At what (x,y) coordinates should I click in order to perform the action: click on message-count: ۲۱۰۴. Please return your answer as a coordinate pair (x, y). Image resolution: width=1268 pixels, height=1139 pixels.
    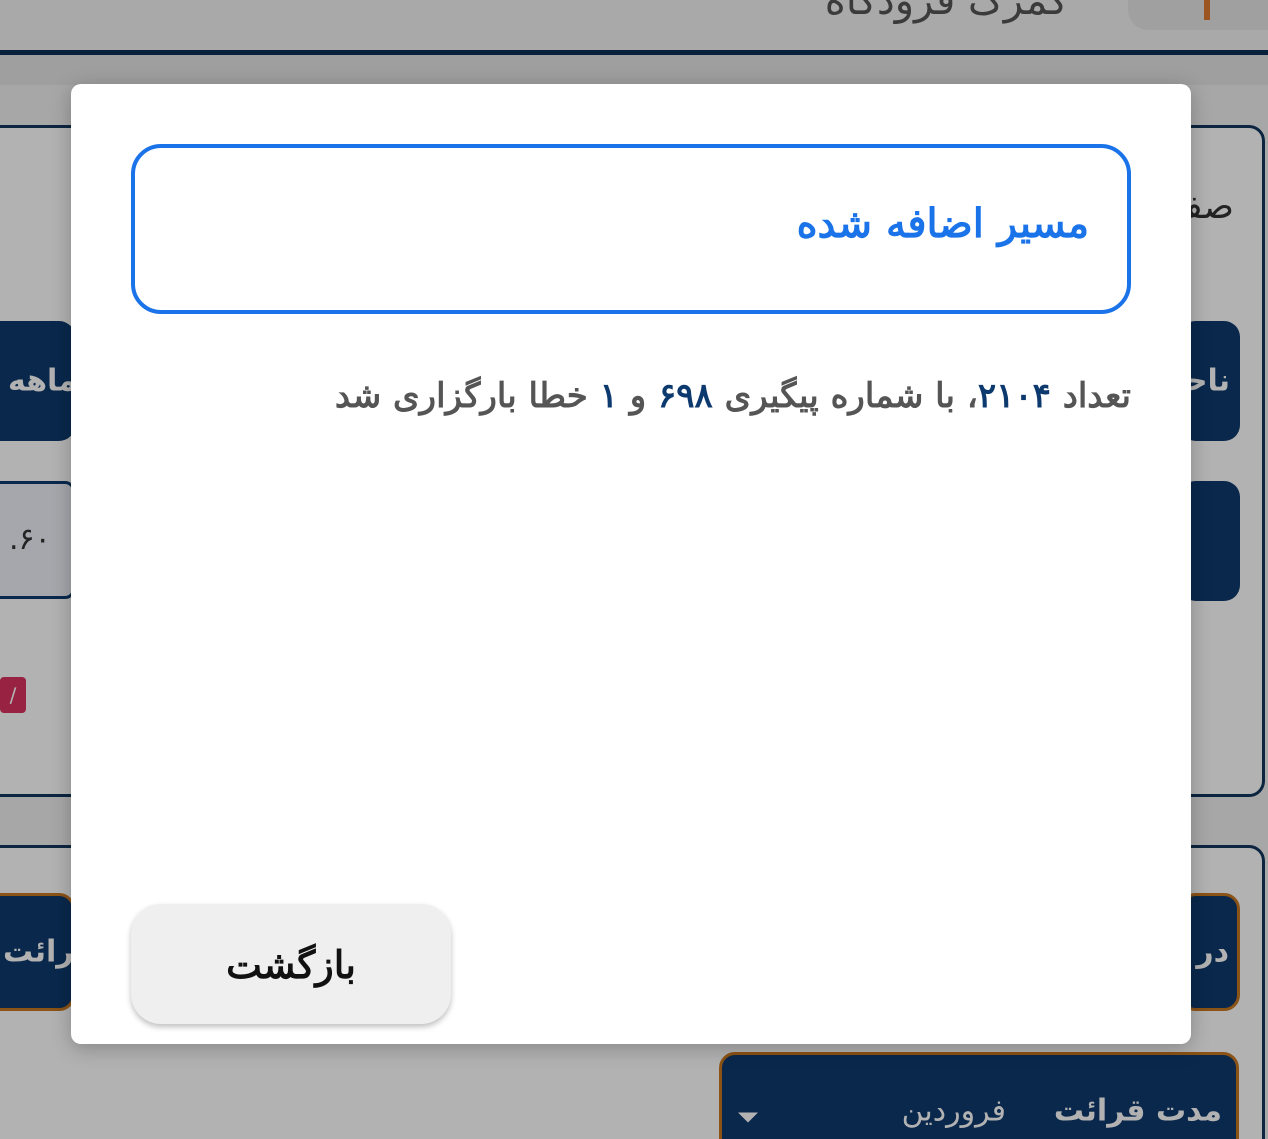
    Looking at the image, I should click on (1014, 396).